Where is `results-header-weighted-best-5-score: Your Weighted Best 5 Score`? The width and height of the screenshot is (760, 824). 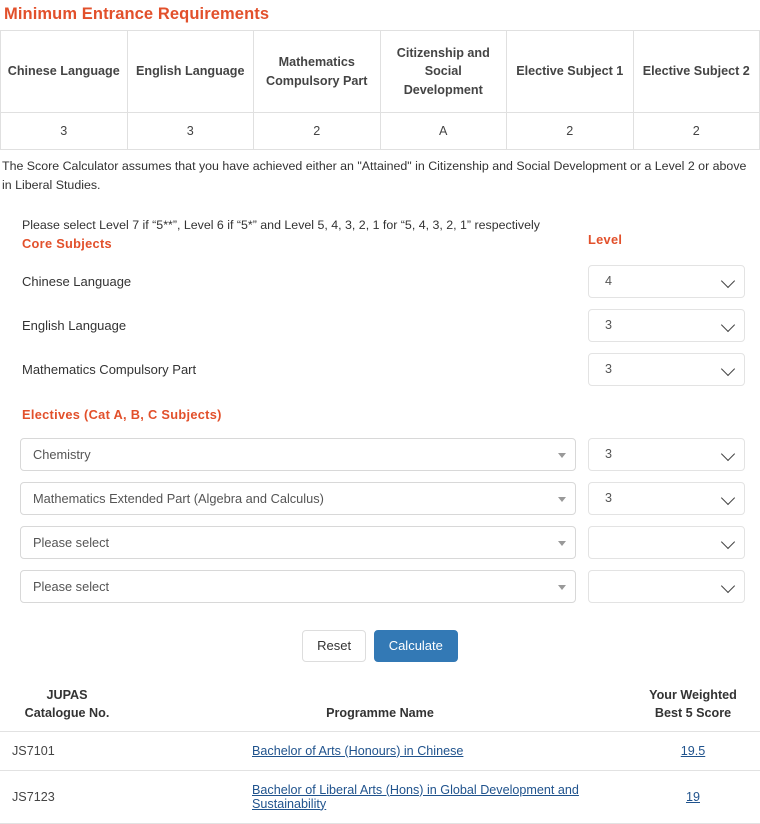
results-header-weighted-best-5-score: Your Weighted Best 5 Score is located at coordinates (693, 707).